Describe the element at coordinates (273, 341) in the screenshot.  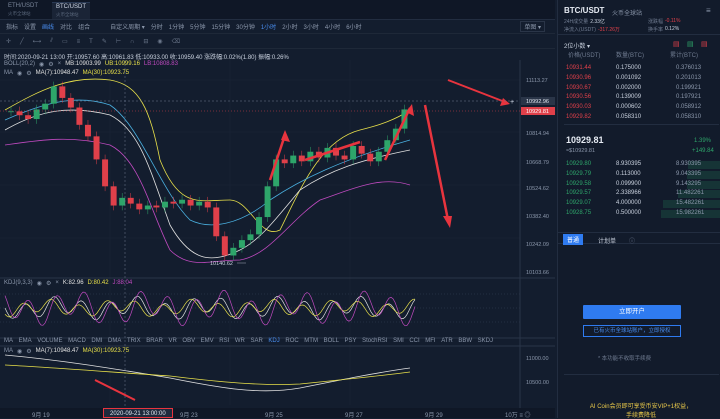
I see `indicator-tab-kdj: KDJ` at that location.